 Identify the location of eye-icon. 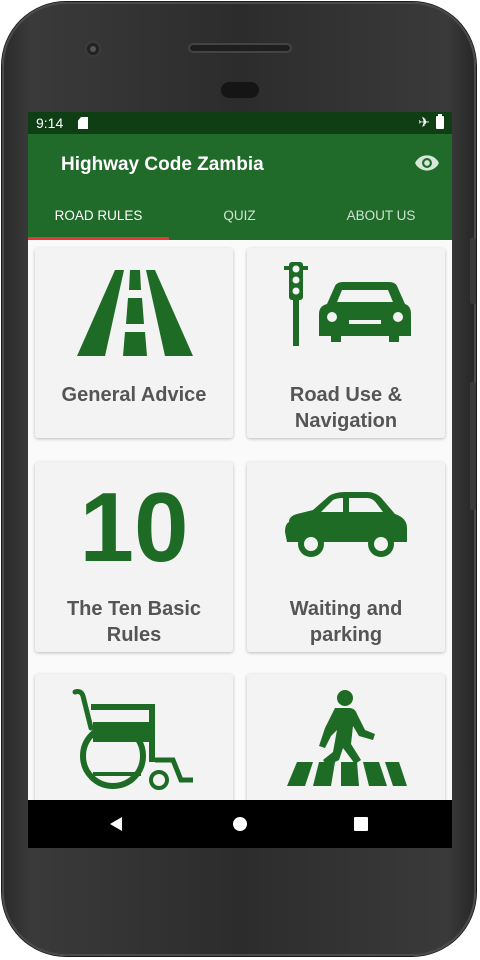
(427, 163).